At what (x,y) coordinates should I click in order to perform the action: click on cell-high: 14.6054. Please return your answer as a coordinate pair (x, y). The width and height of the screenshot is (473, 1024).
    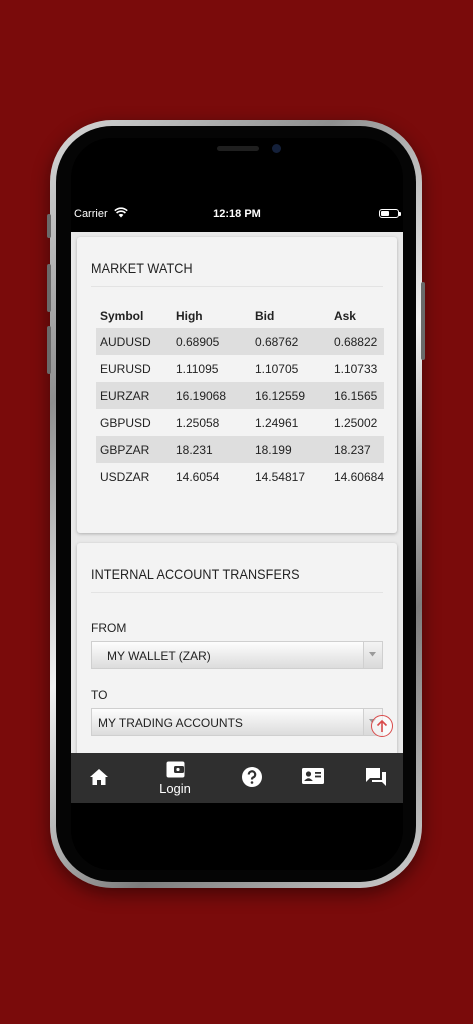
    Looking at the image, I should click on (197, 476).